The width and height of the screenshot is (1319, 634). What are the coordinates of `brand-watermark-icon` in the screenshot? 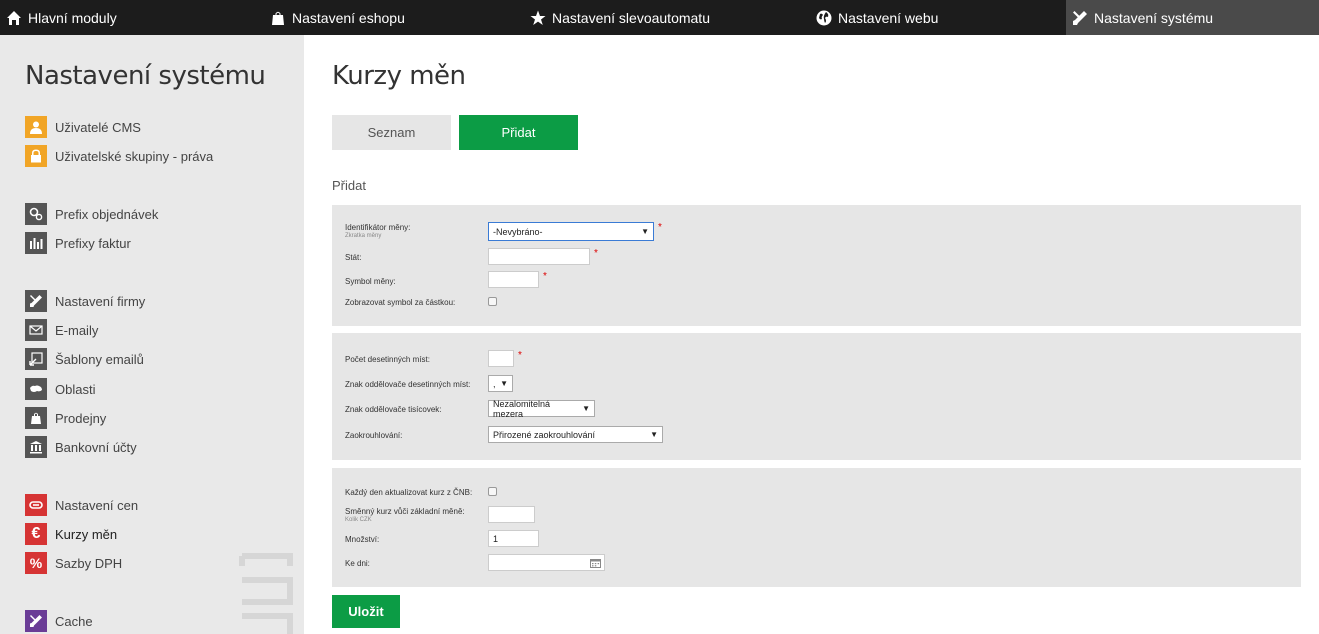 It's located at (266, 593).